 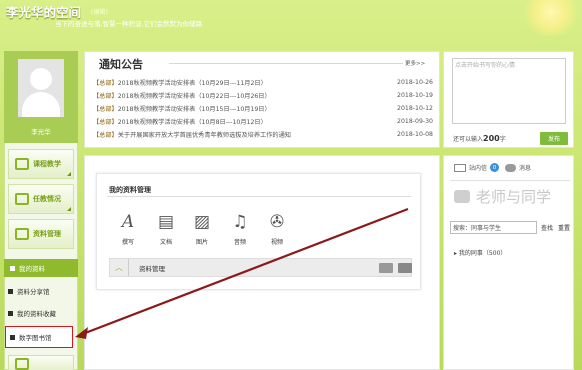 I want to click on sidebar-item-label: 资料管理, so click(x=47, y=234).